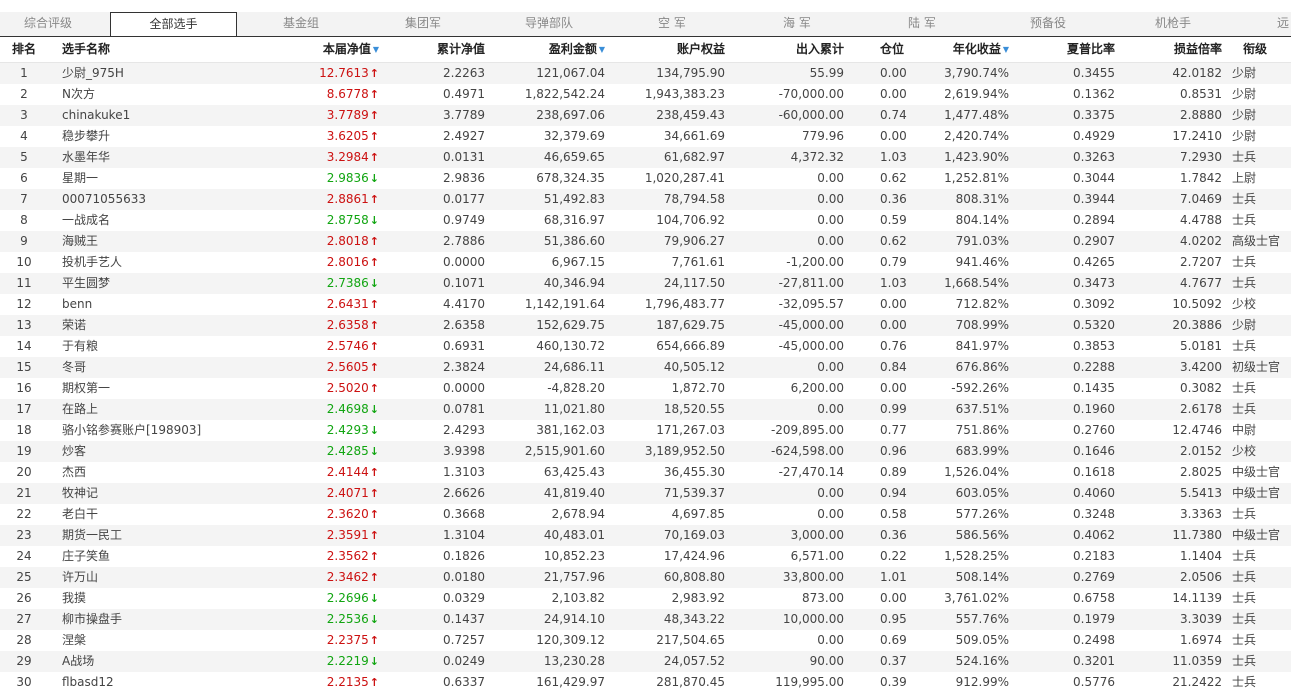 This screenshot has height=693, width=1291. What do you see at coordinates (92, 619) in the screenshot?
I see `cell-player-name: 柳市操盘手` at bounding box center [92, 619].